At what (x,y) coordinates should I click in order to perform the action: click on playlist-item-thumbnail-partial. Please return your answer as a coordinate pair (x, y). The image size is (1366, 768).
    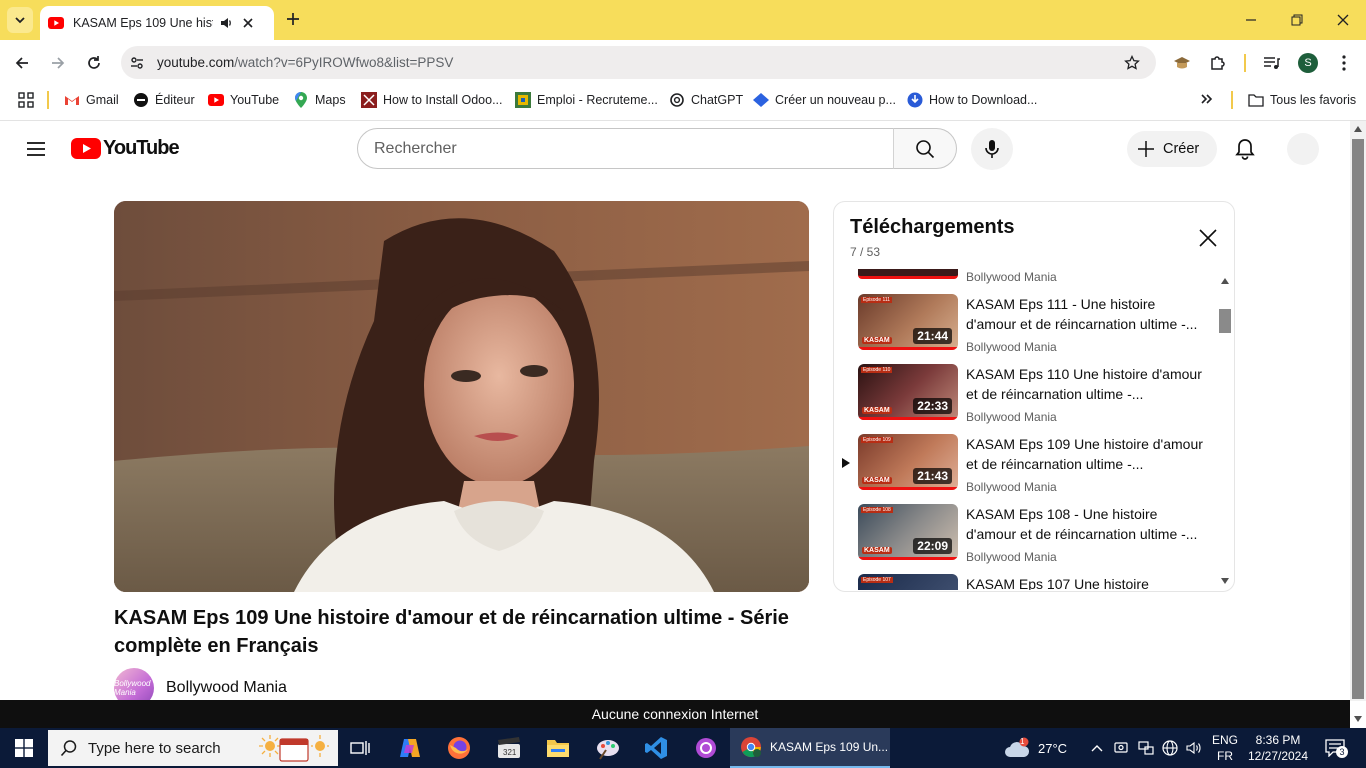
    Looking at the image, I should click on (908, 274).